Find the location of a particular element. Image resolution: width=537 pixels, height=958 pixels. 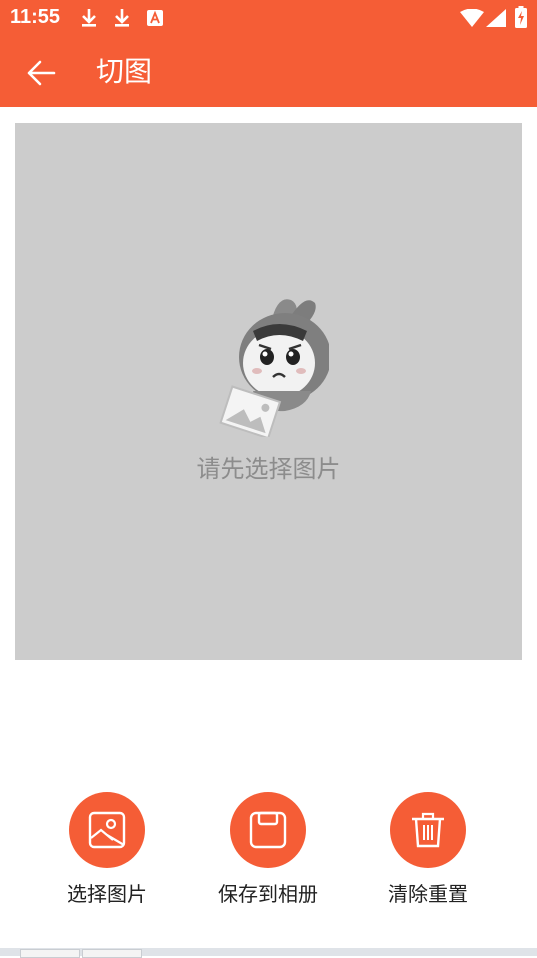

save-icon is located at coordinates (268, 830).